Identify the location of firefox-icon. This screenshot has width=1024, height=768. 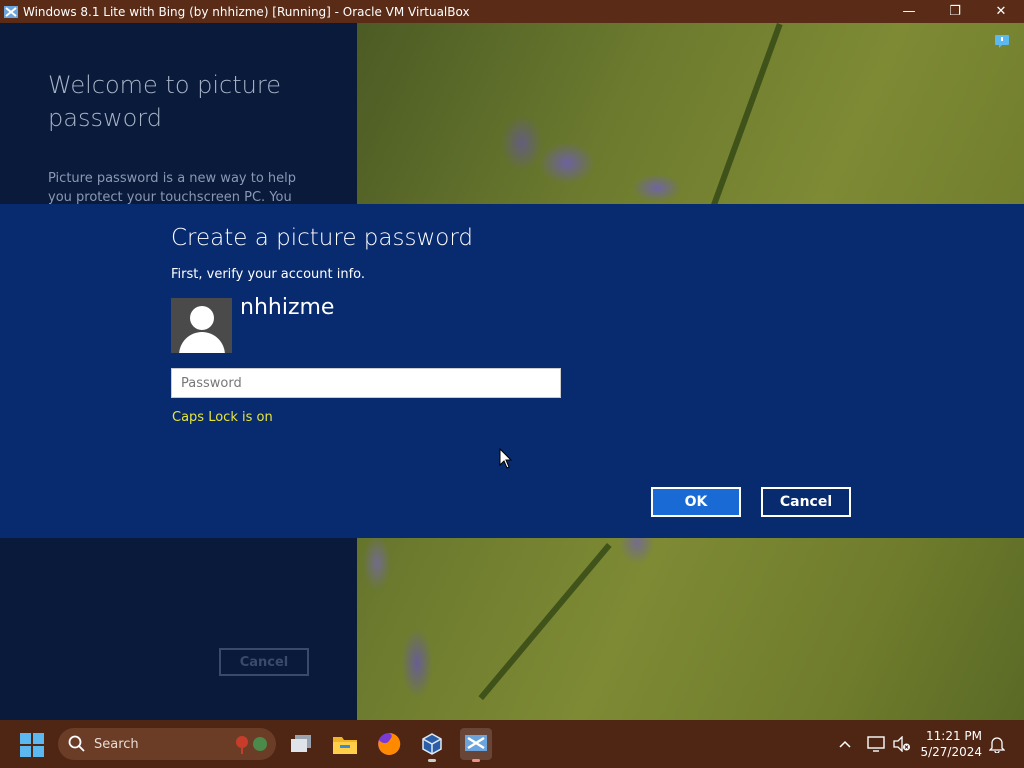
(389, 743).